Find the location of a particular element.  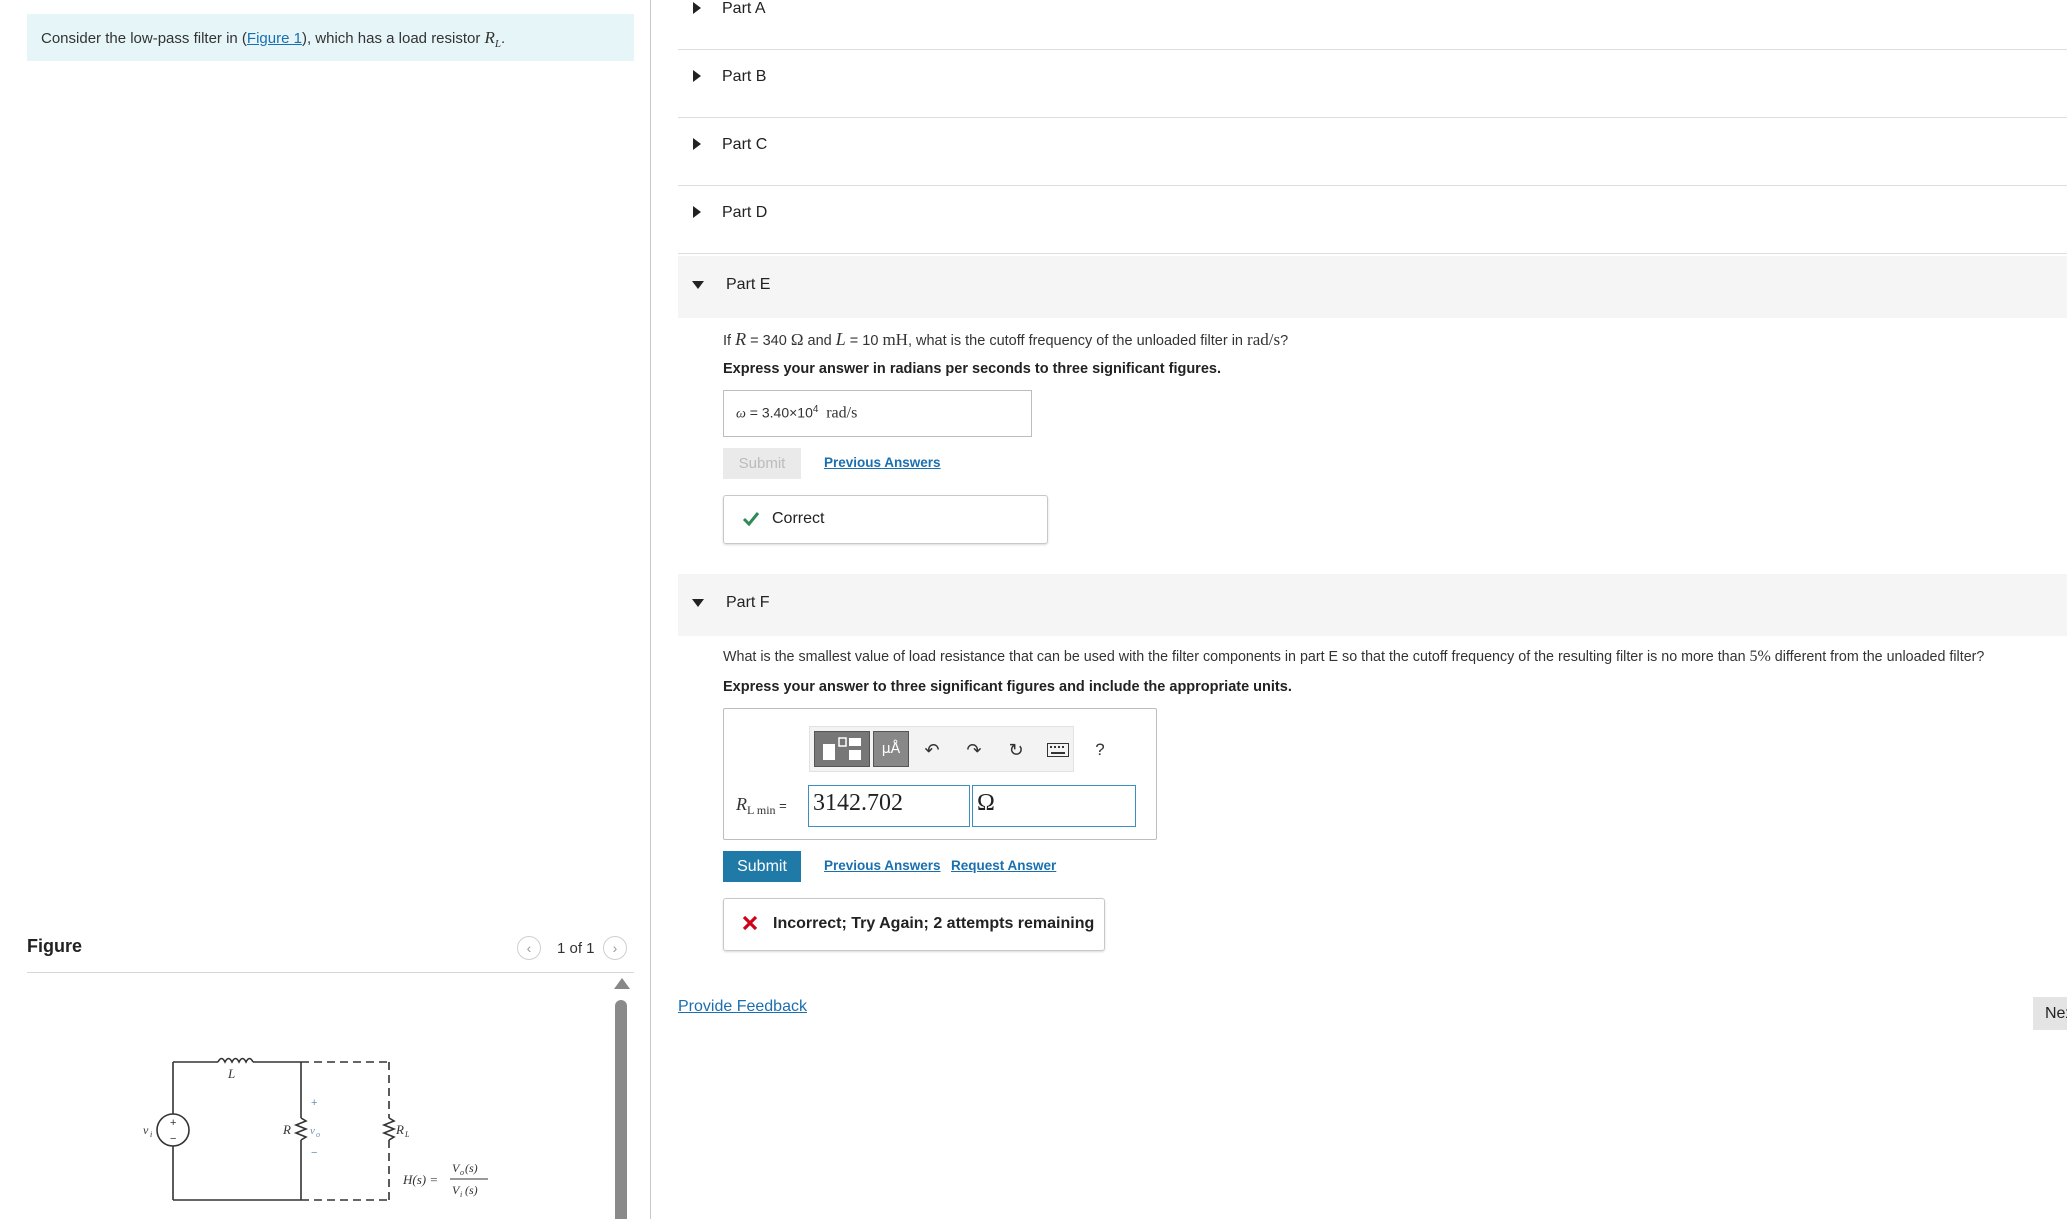

label-num-sub: o is located at coordinates (462, 1172).